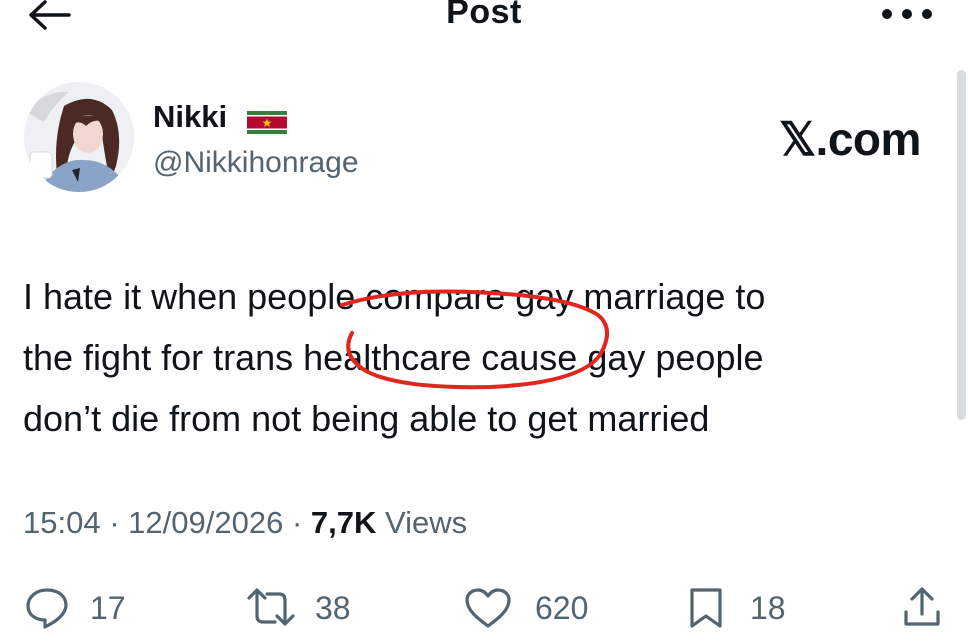 The height and width of the screenshot is (642, 968). Describe the element at coordinates (84, 608) in the screenshot. I see `reply-button: 17` at that location.